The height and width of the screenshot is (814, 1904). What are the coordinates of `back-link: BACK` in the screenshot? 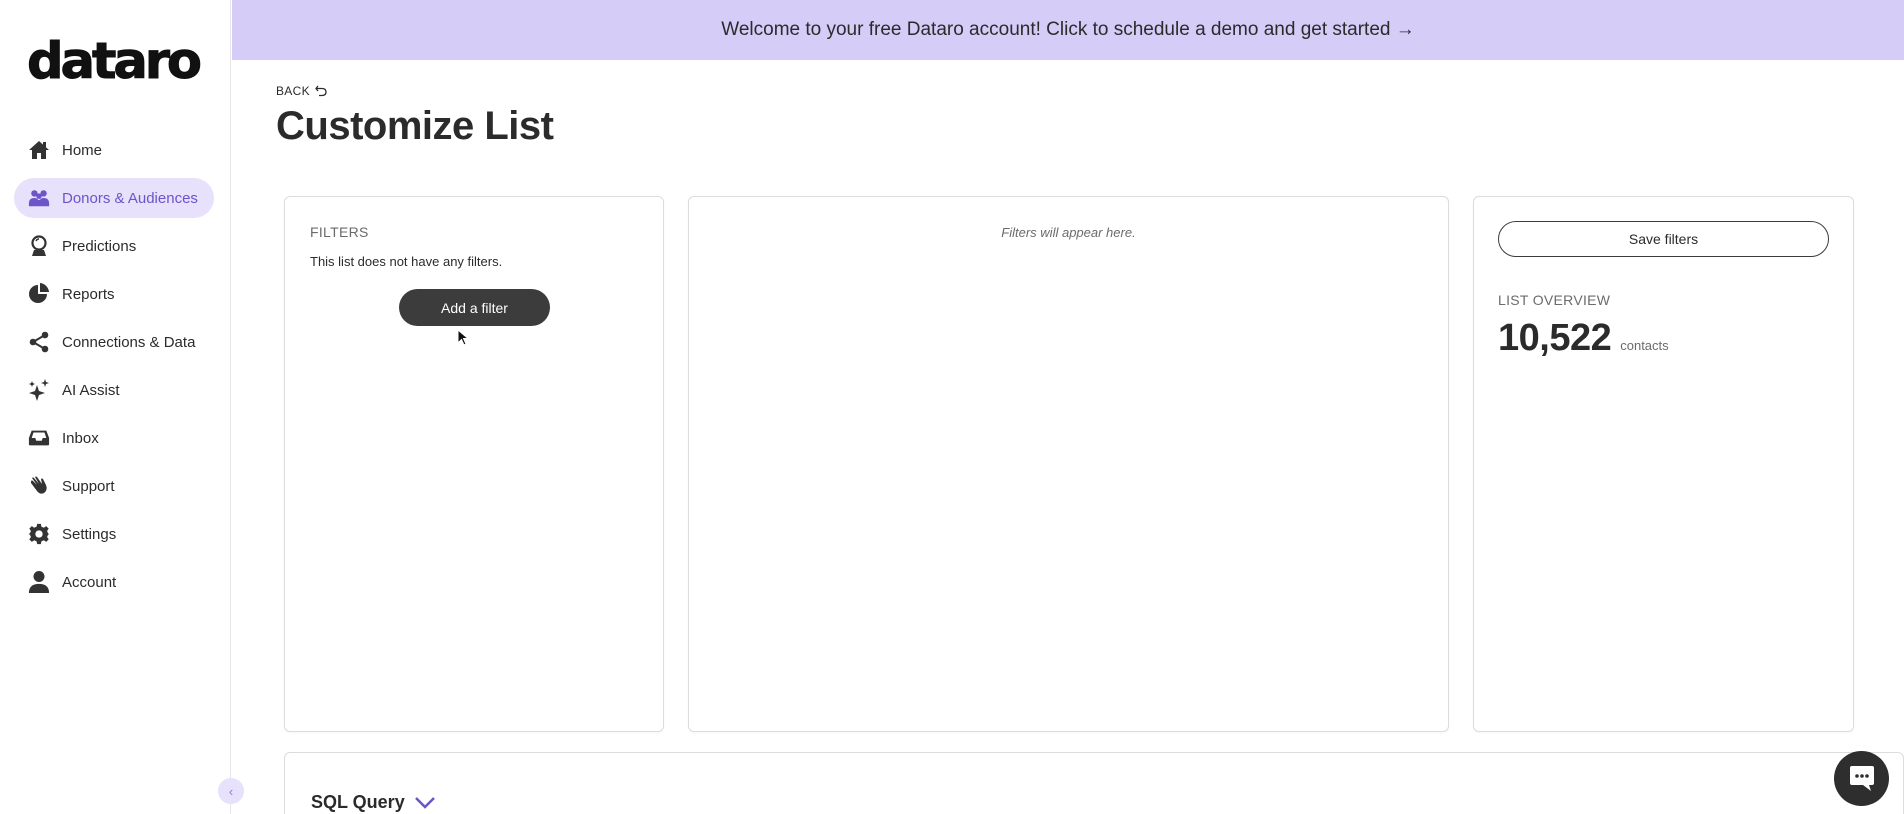 It's located at (301, 91).